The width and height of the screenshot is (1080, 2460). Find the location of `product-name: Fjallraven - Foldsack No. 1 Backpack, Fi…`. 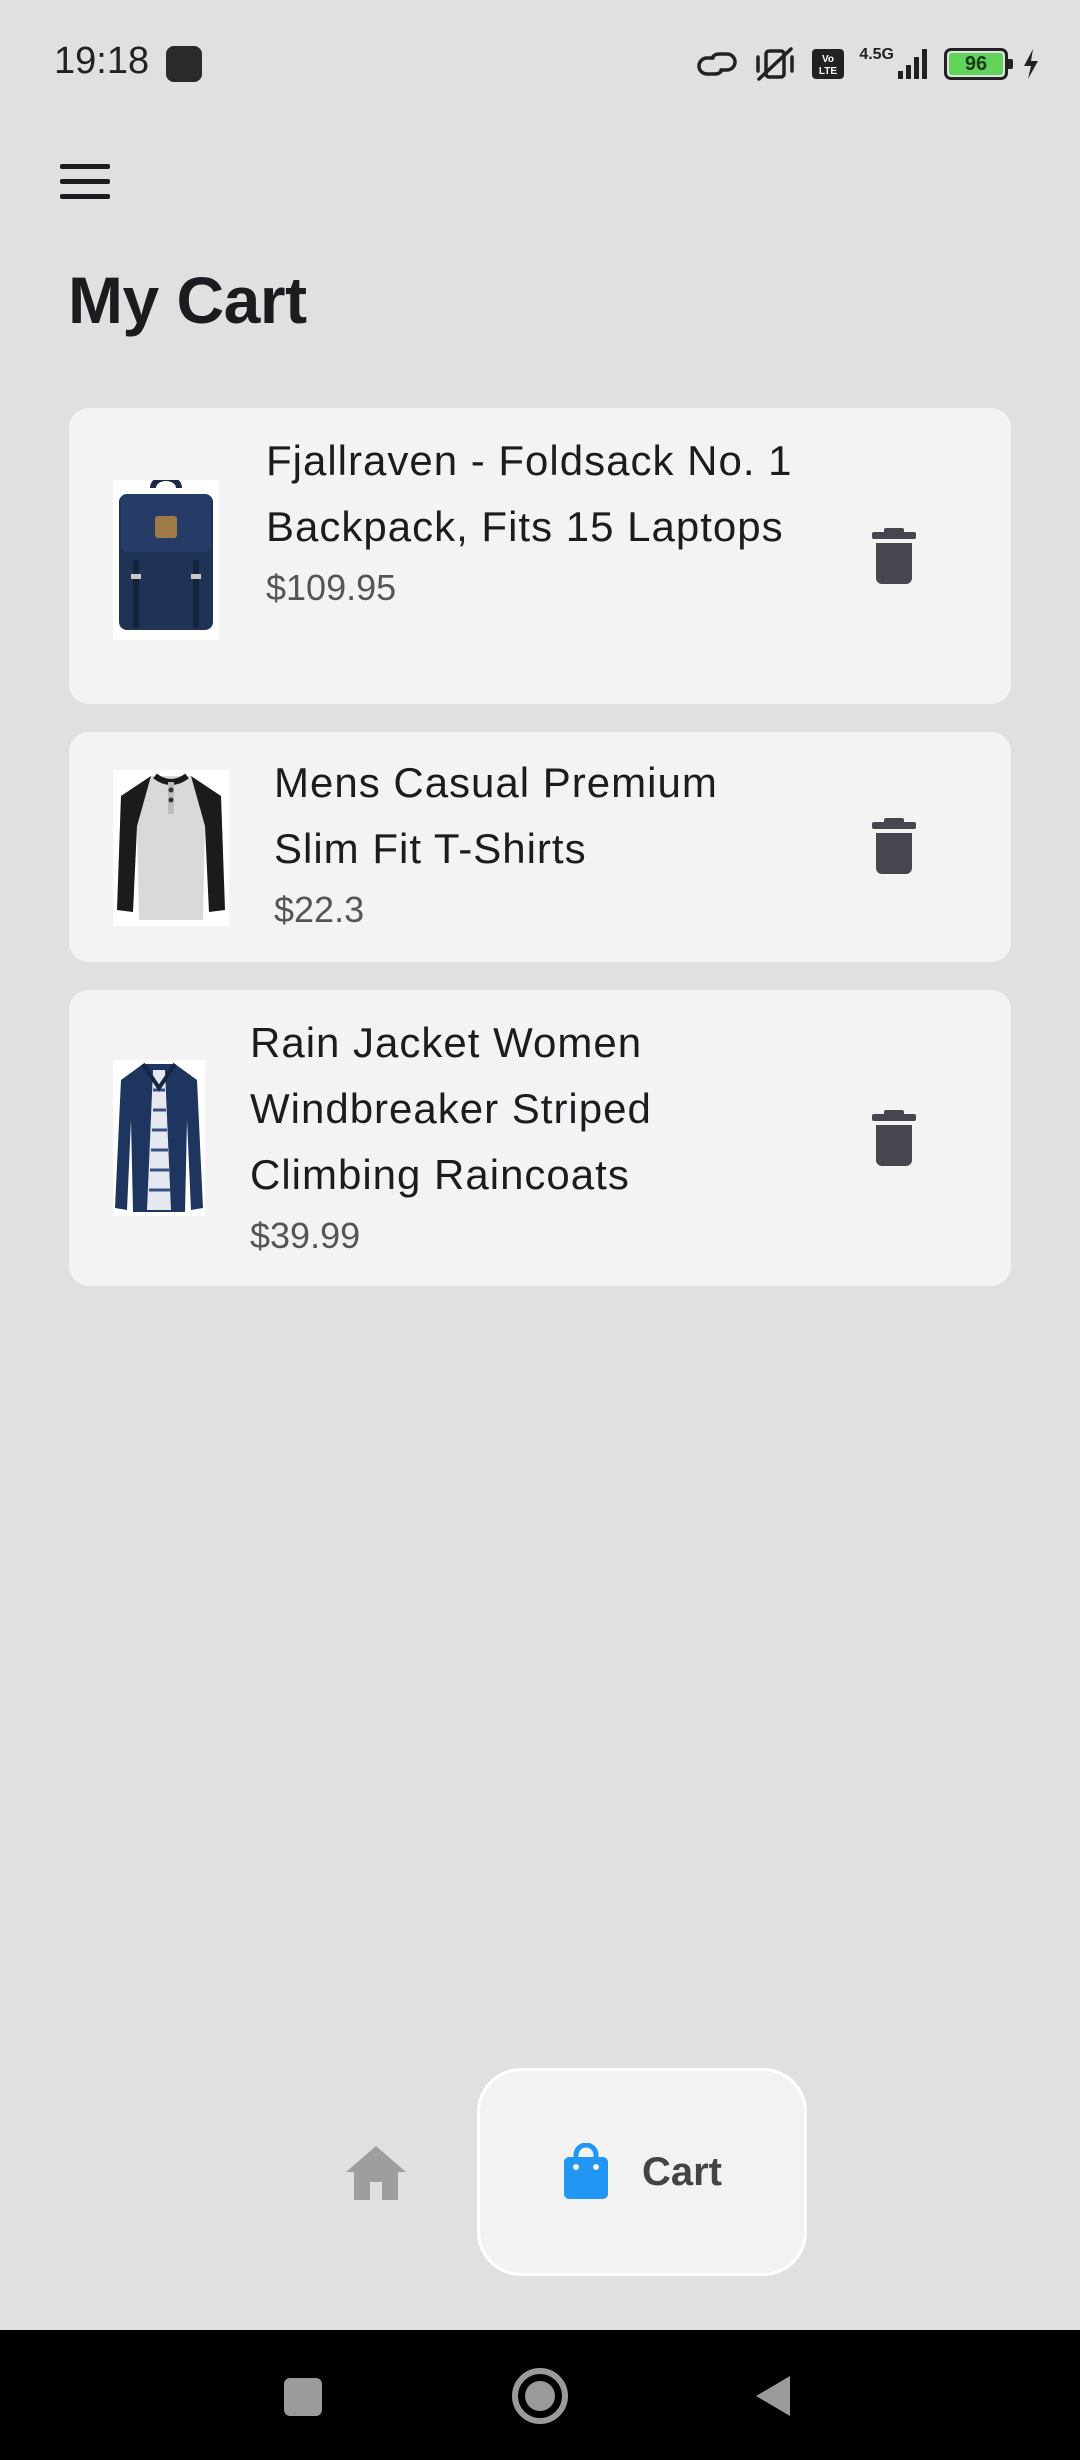

product-name: Fjallraven - Foldsack No. 1 Backpack, Fi… is located at coordinates (529, 493).